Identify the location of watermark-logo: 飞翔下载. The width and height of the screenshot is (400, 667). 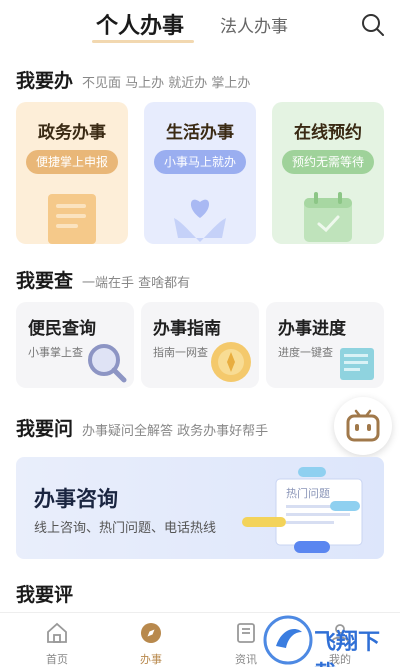
(330, 640).